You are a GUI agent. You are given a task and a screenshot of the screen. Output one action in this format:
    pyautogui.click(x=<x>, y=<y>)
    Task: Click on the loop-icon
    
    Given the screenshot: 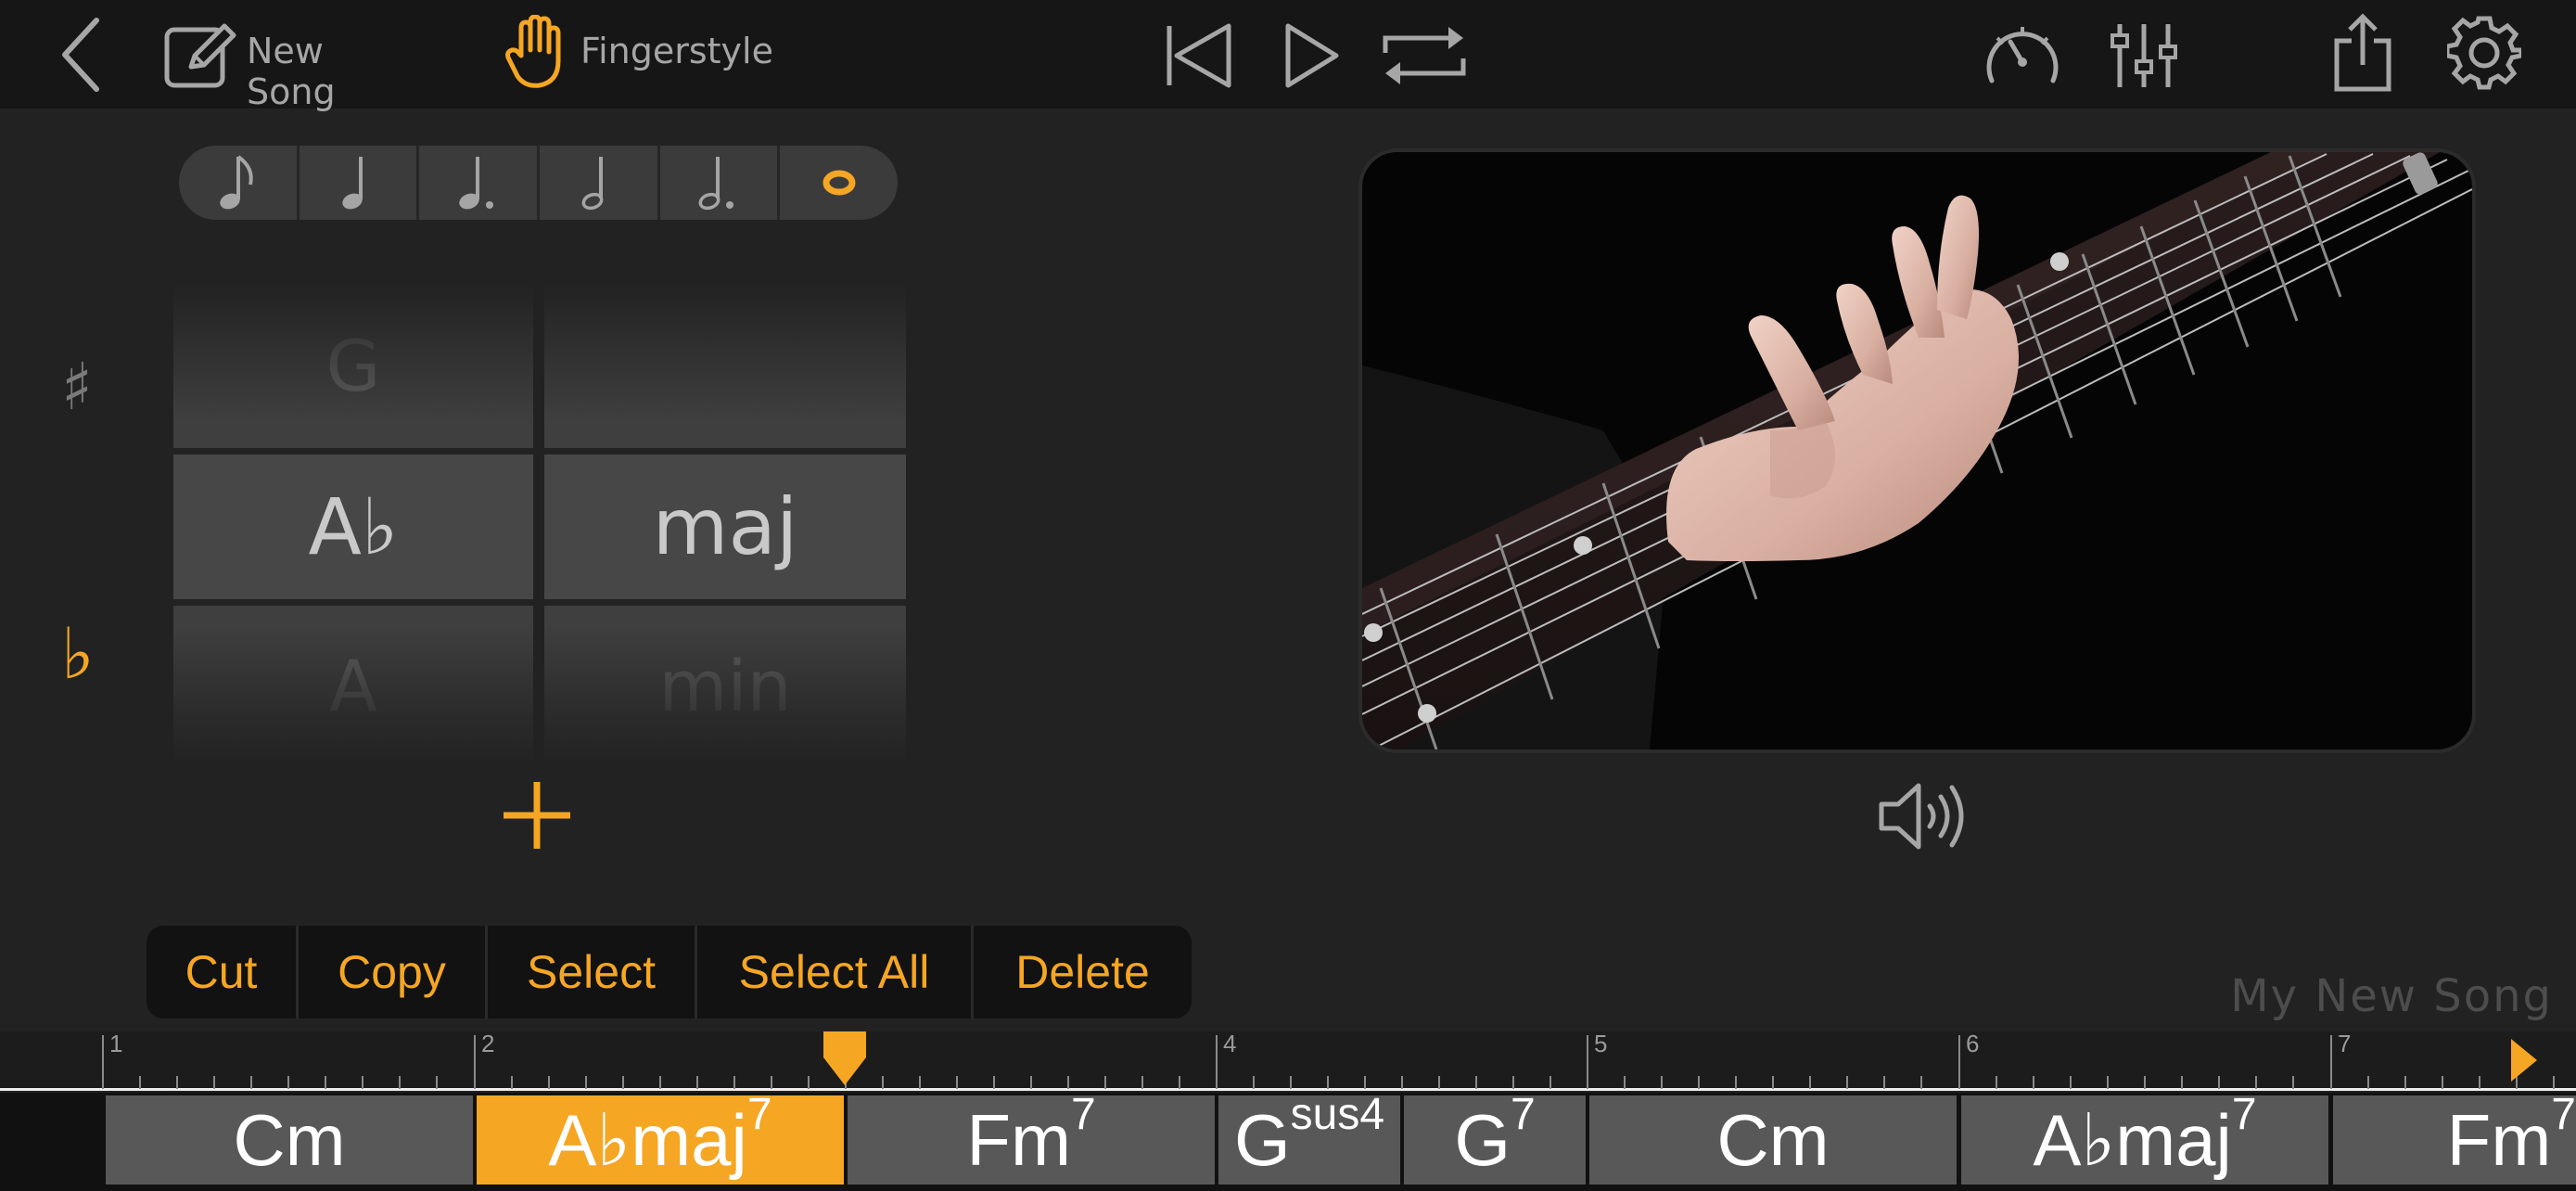 What is the action you would take?
    pyautogui.click(x=1424, y=55)
    